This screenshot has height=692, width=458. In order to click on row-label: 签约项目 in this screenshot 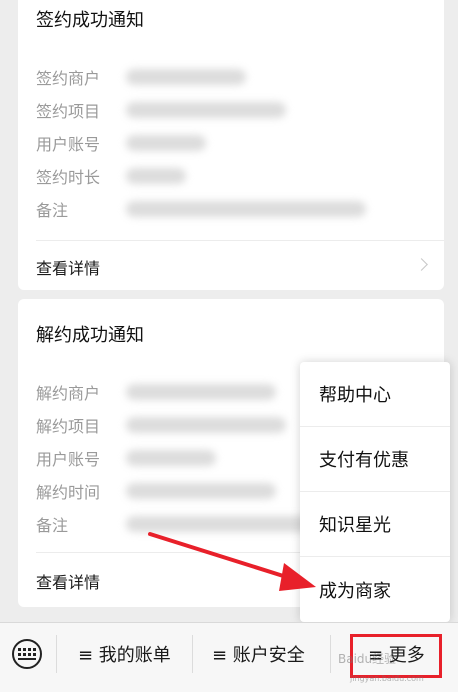, I will do `click(68, 111)`.